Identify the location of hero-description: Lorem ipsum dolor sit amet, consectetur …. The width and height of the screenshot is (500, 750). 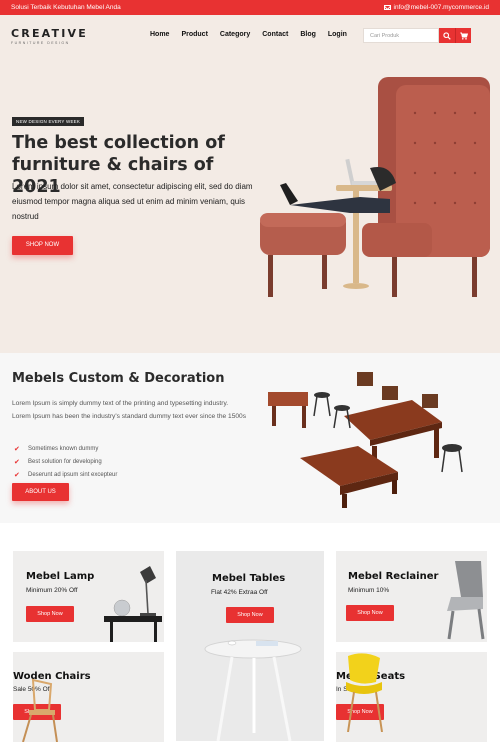
(132, 201).